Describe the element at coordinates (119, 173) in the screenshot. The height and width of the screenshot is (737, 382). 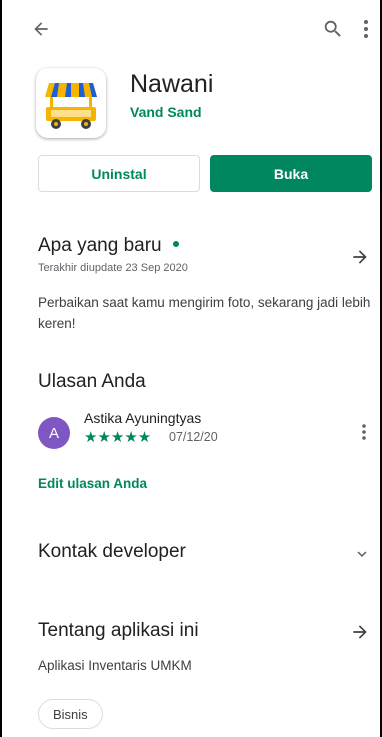
I see `uninstall-button: Uninstal` at that location.